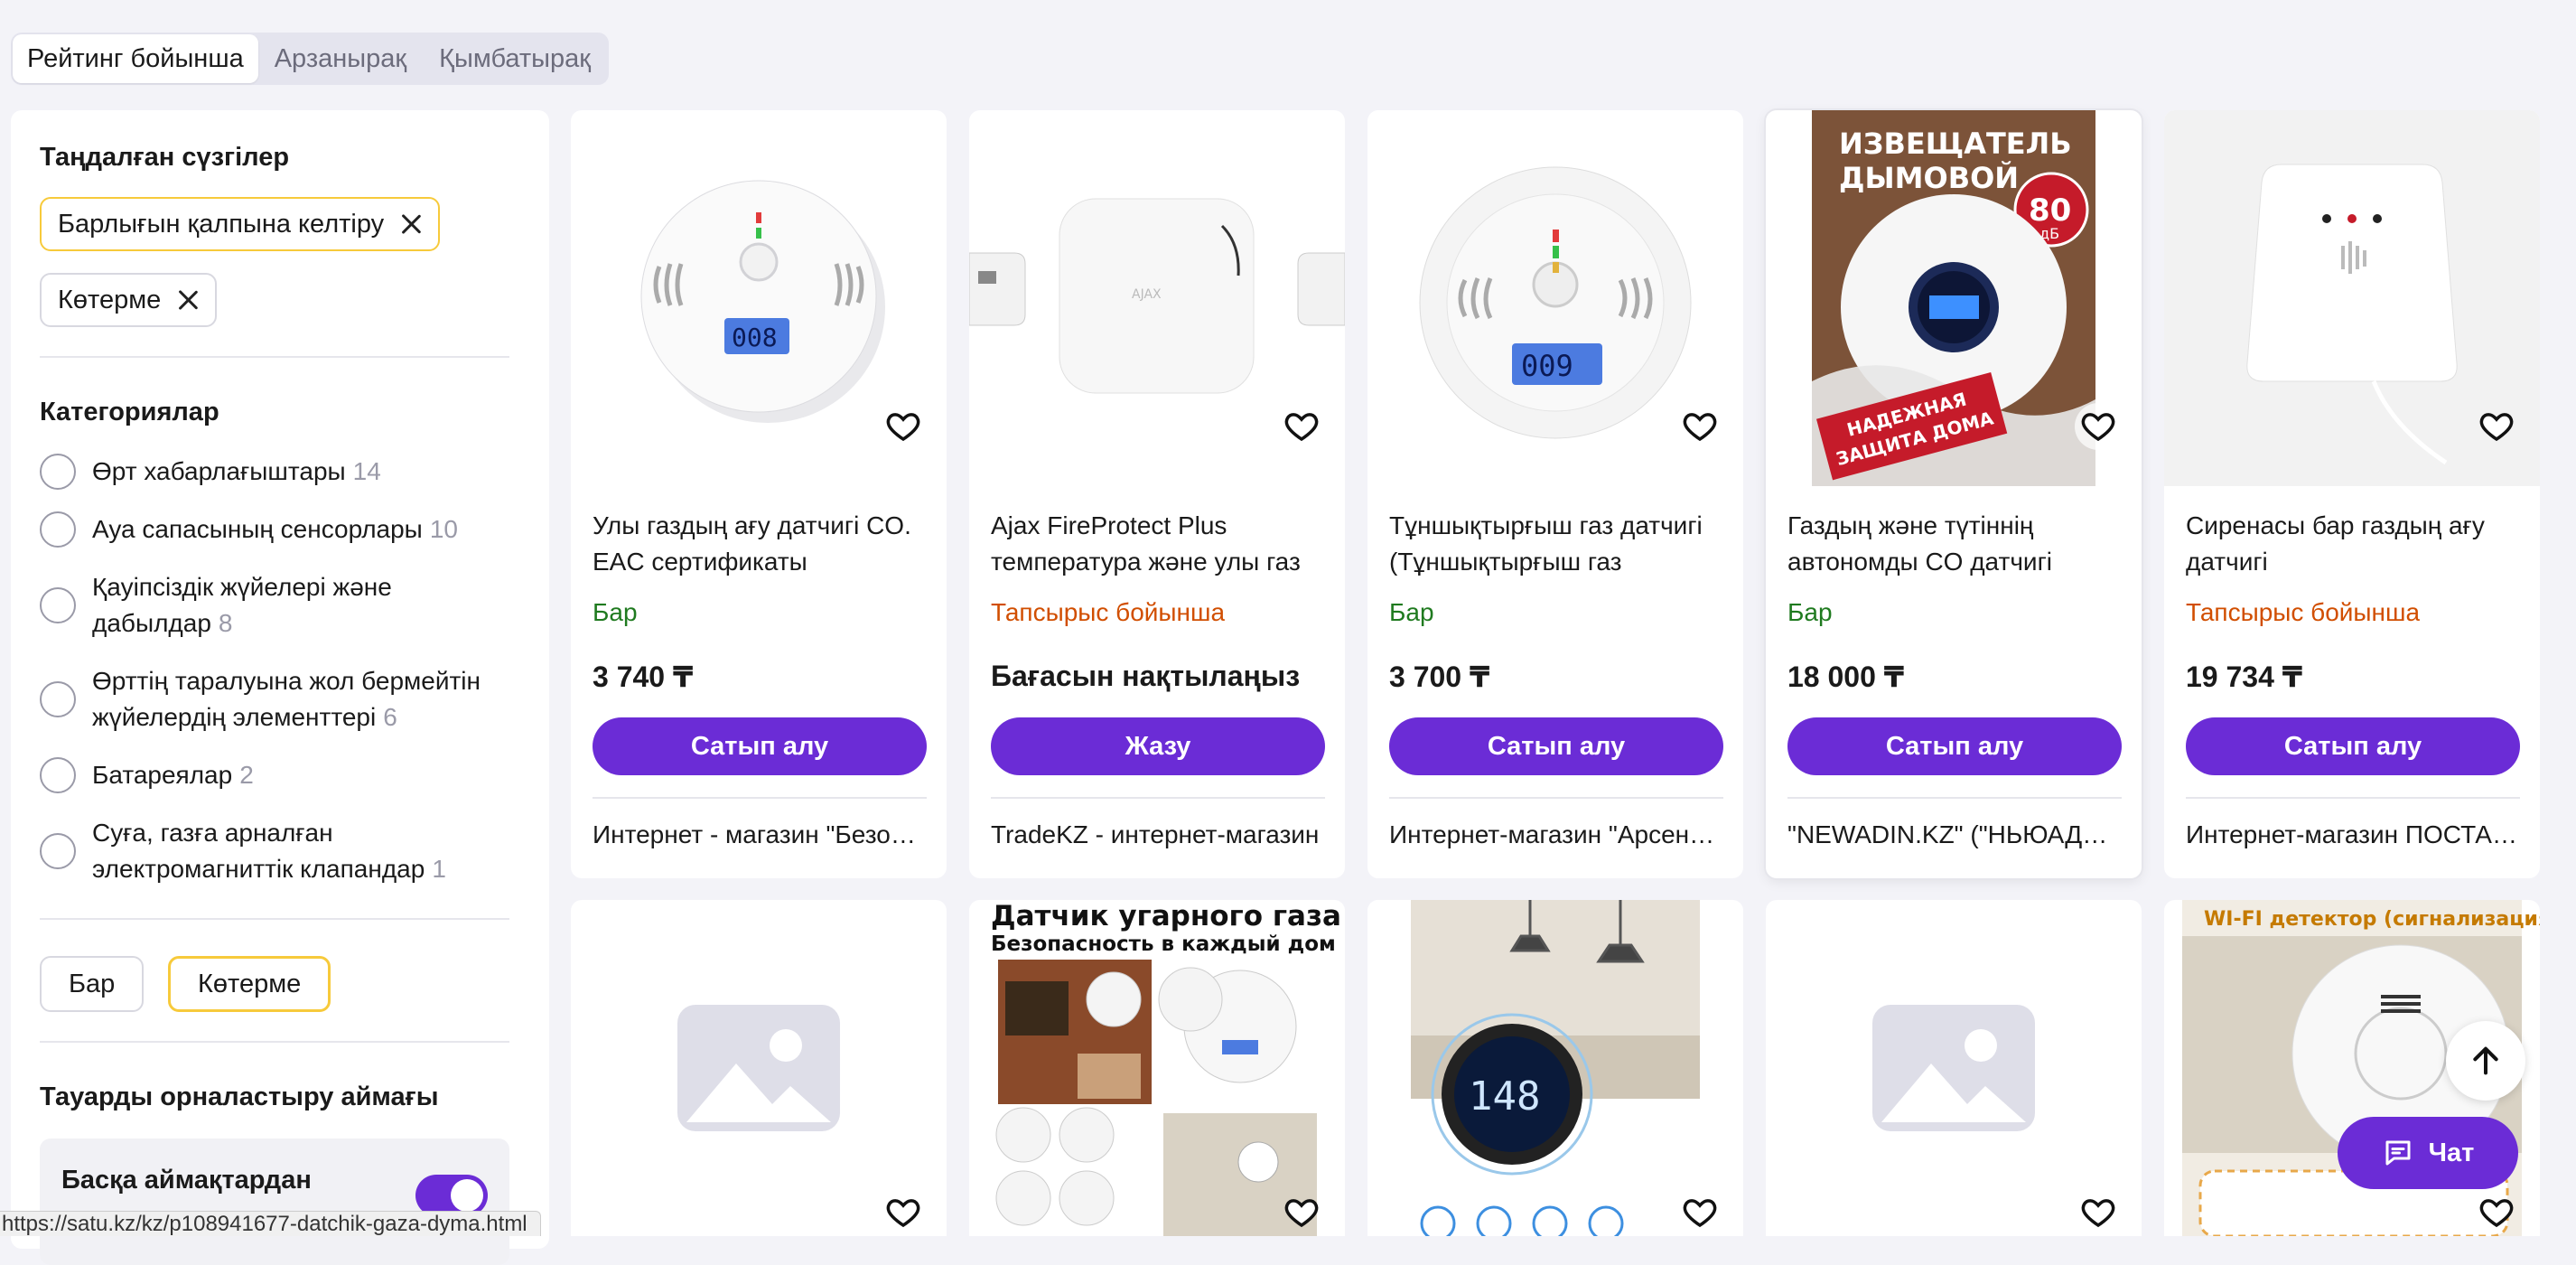  What do you see at coordinates (1146, 676) in the screenshot?
I see `product-price: Бағасын нақтылаңыз` at bounding box center [1146, 676].